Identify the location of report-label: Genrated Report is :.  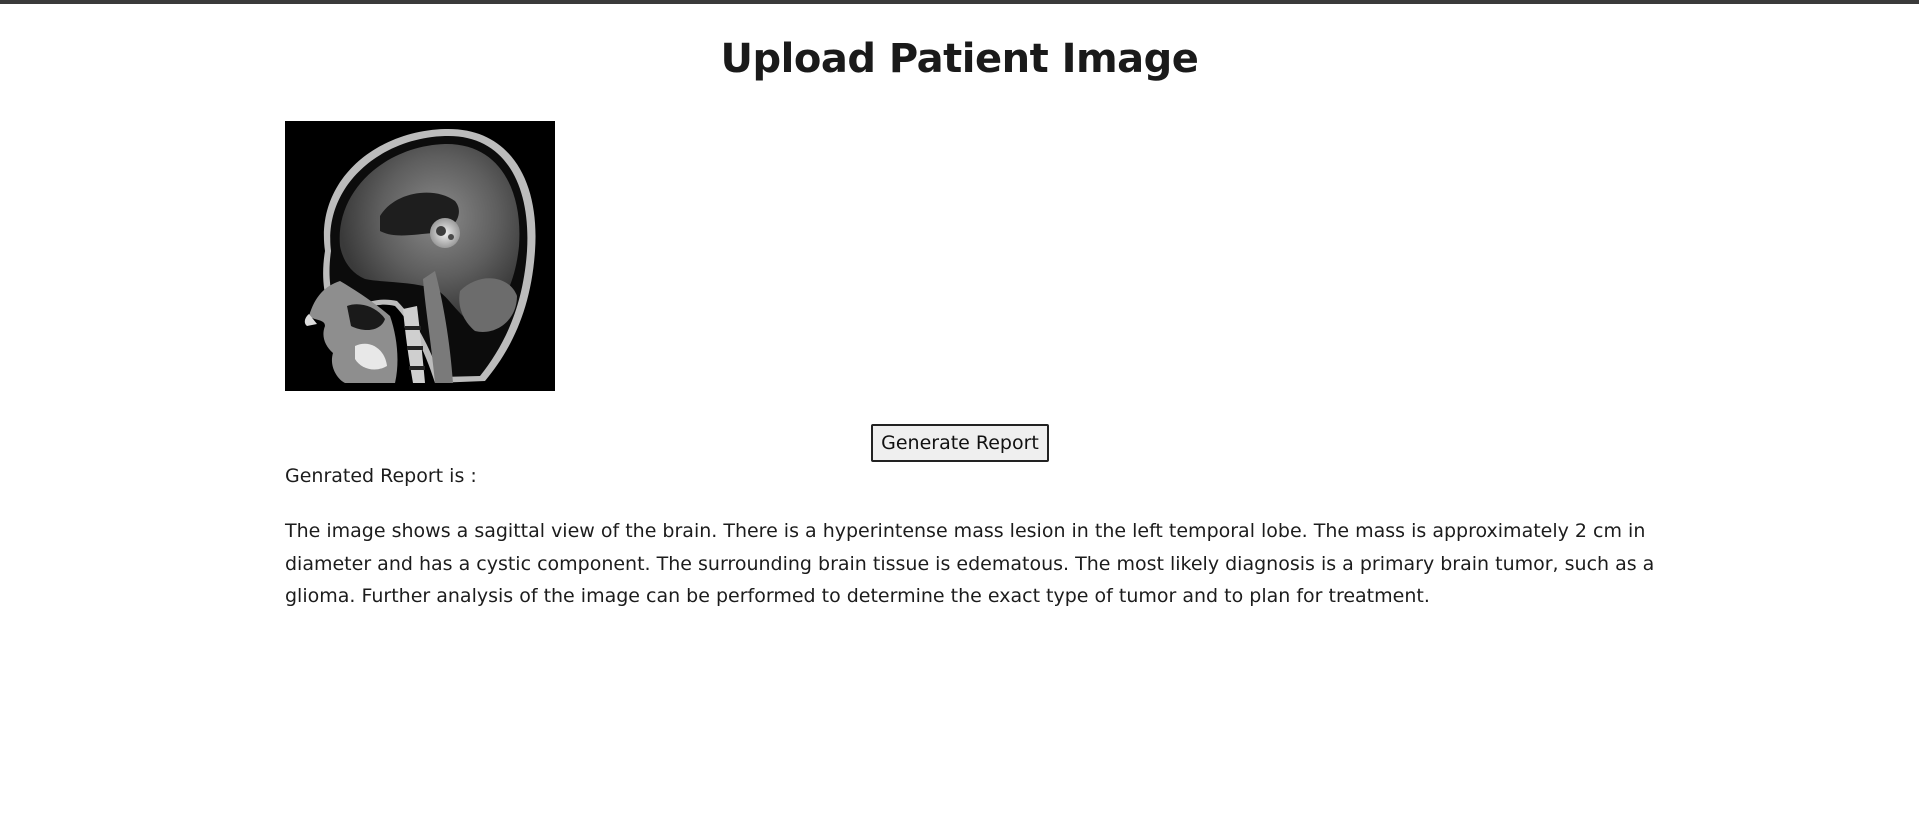
(381, 476).